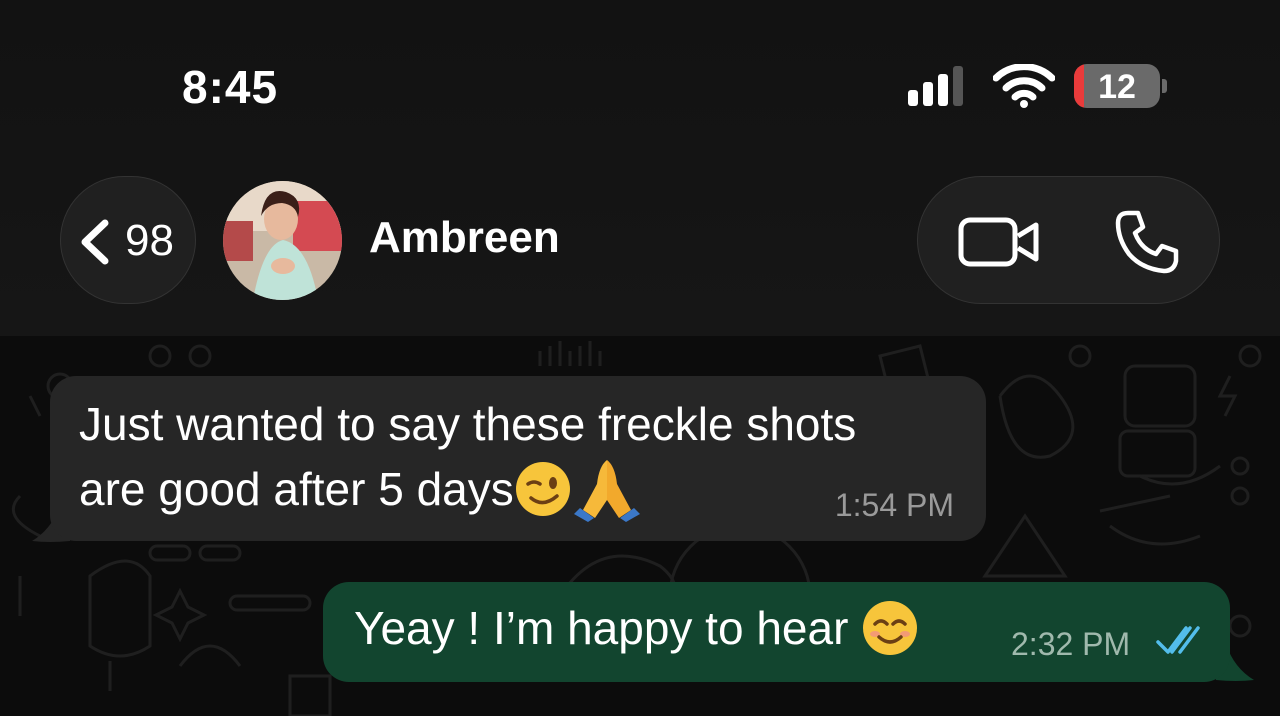 Image resolution: width=1280 pixels, height=716 pixels. What do you see at coordinates (542, 488) in the screenshot?
I see `winking-face-emoji` at bounding box center [542, 488].